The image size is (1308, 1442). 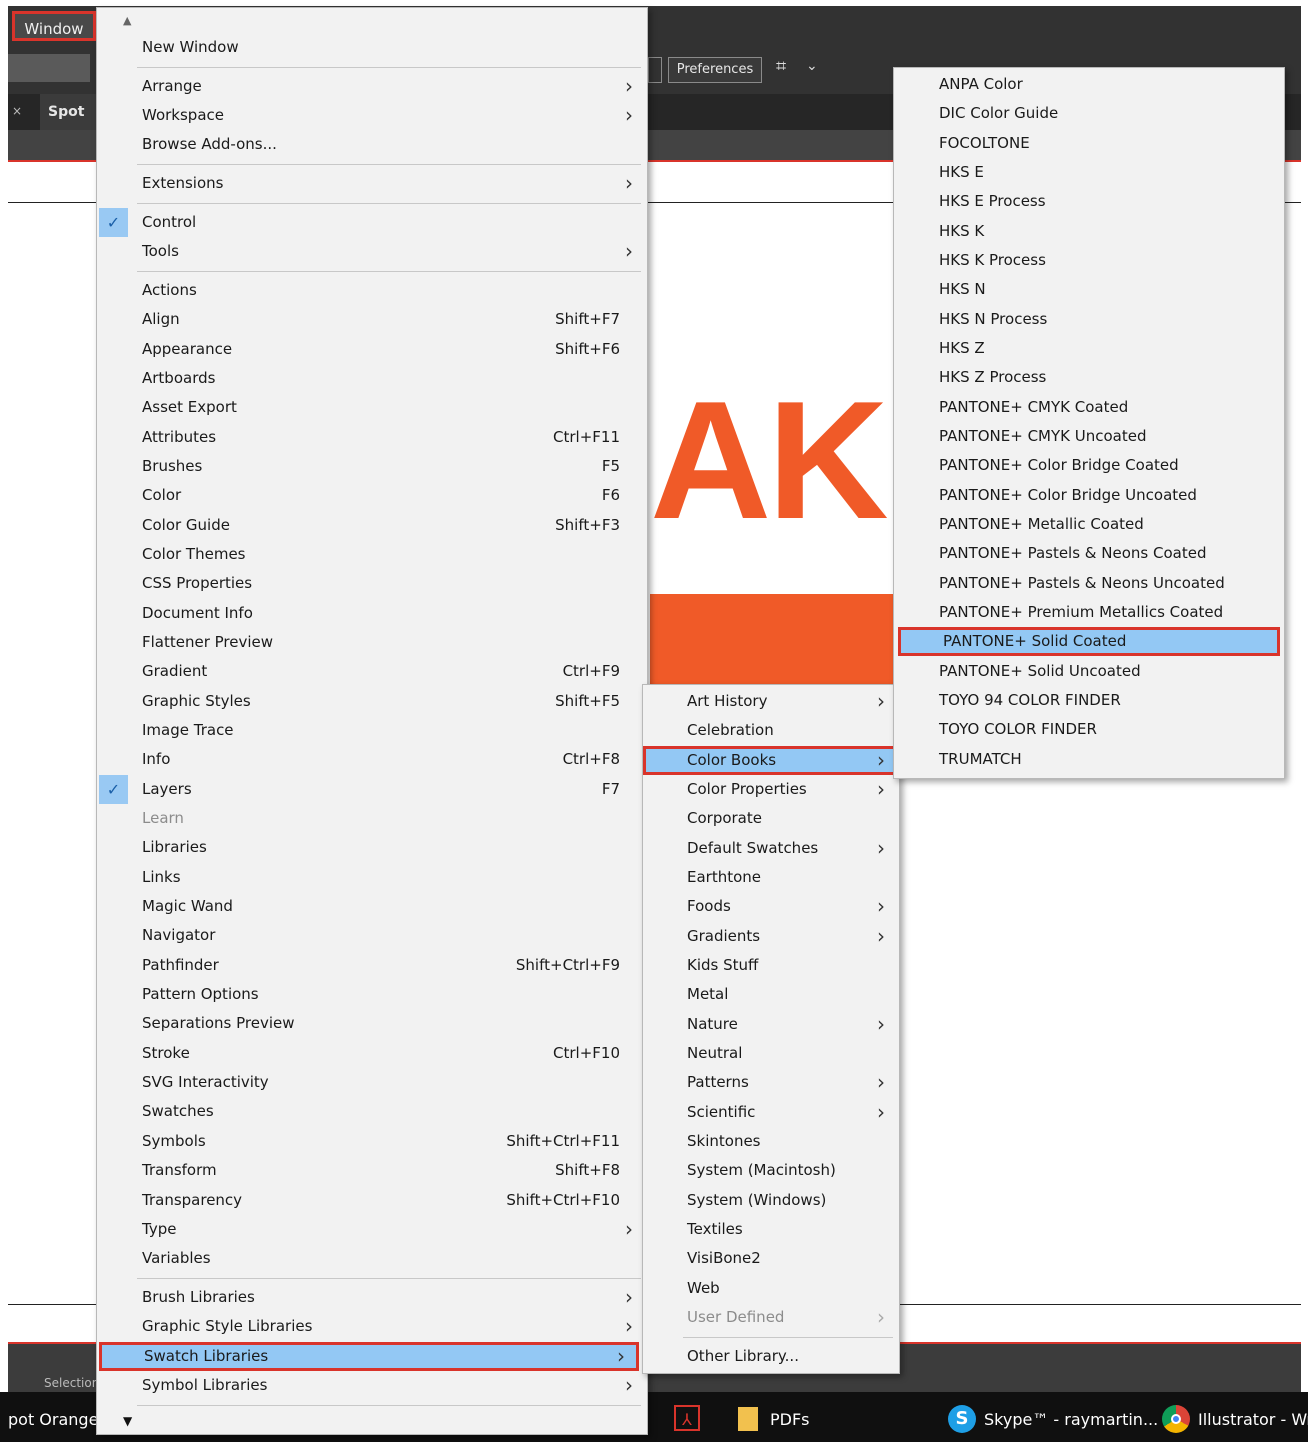 What do you see at coordinates (372, 183) in the screenshot?
I see `menu-item-extensions: Extensions ›` at bounding box center [372, 183].